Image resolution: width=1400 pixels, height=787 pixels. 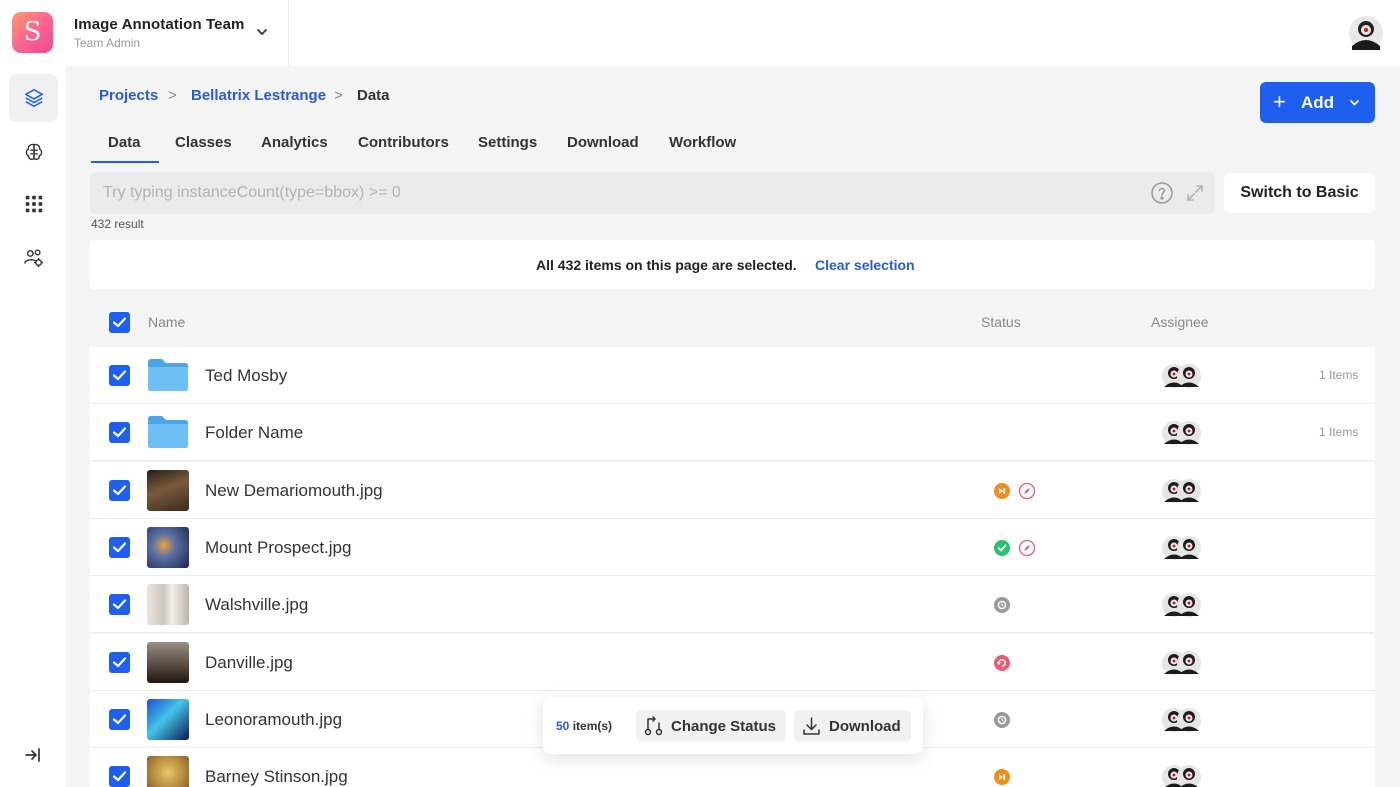 I want to click on add-button: + Add, so click(x=1317, y=102).